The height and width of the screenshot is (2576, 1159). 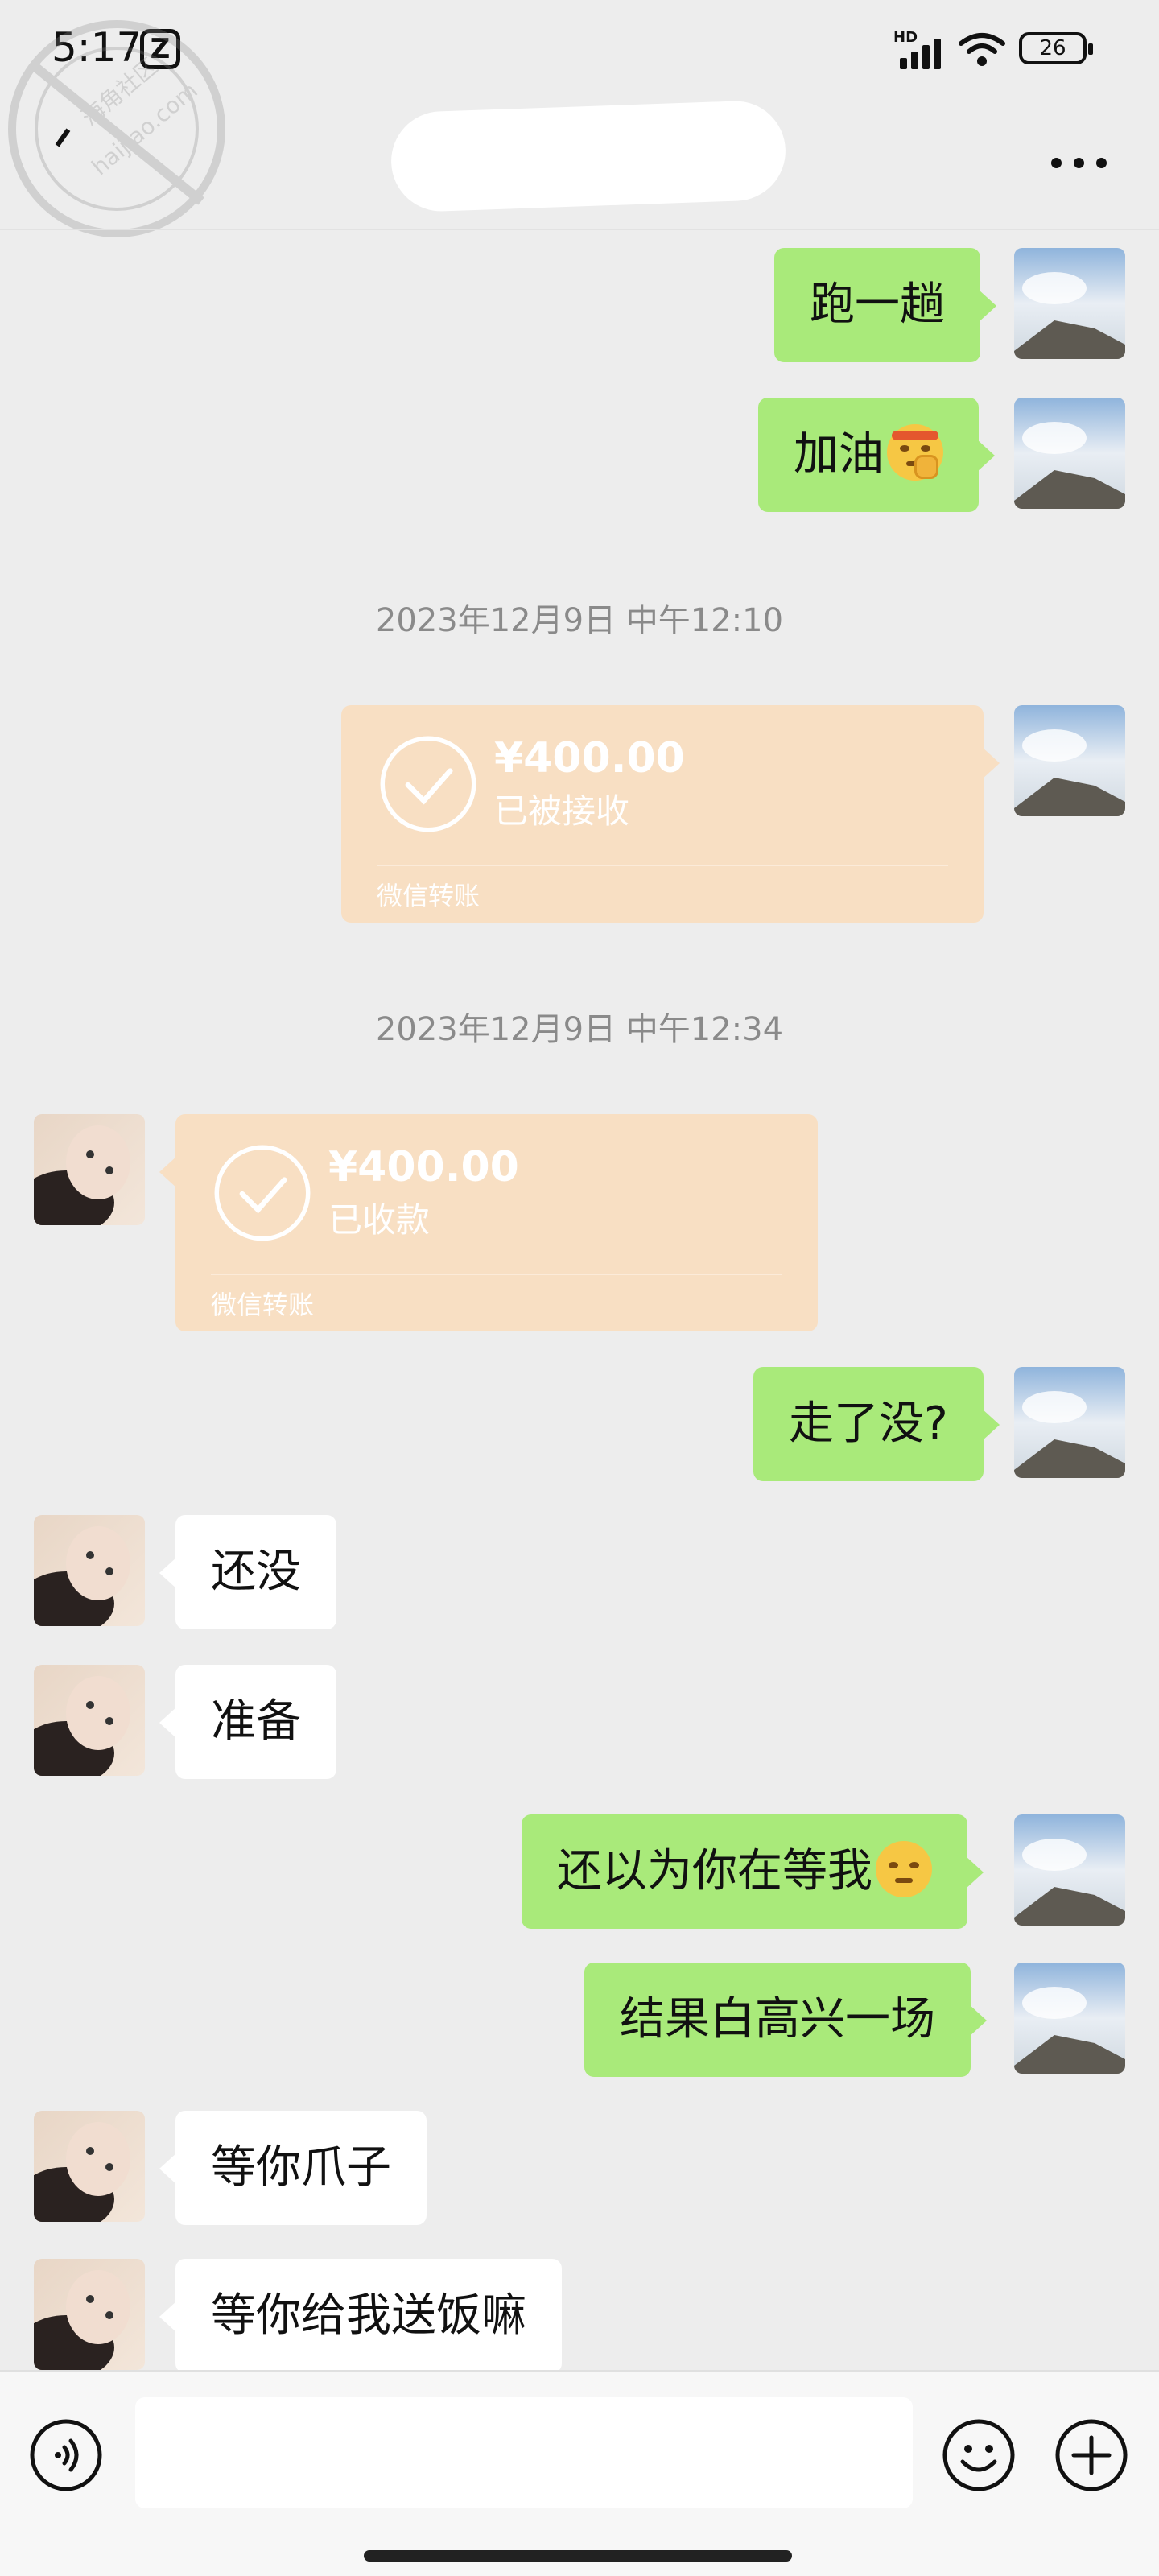 What do you see at coordinates (579, 229) in the screenshot?
I see `header-divider` at bounding box center [579, 229].